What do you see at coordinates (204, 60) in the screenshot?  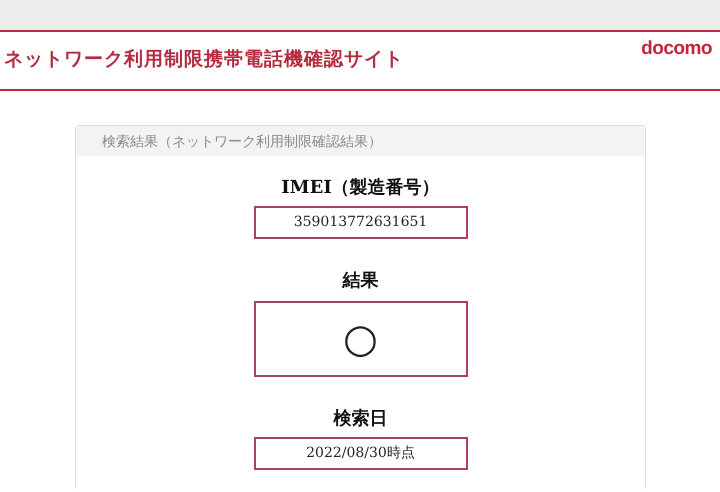 I see `site-title: ネットワーク利用制限携帯電話機確認サイト` at bounding box center [204, 60].